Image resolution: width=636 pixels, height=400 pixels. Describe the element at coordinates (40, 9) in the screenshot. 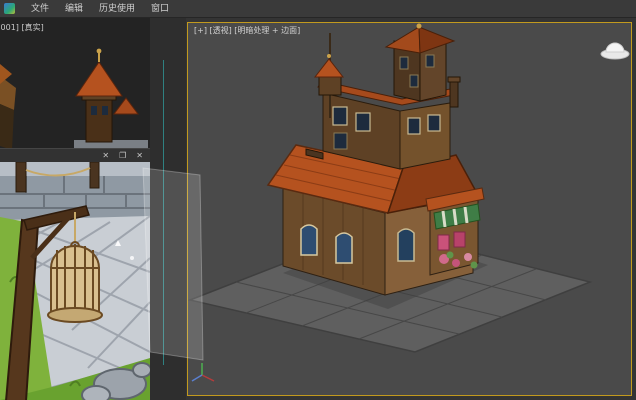

I see `menu-file: 文件` at that location.